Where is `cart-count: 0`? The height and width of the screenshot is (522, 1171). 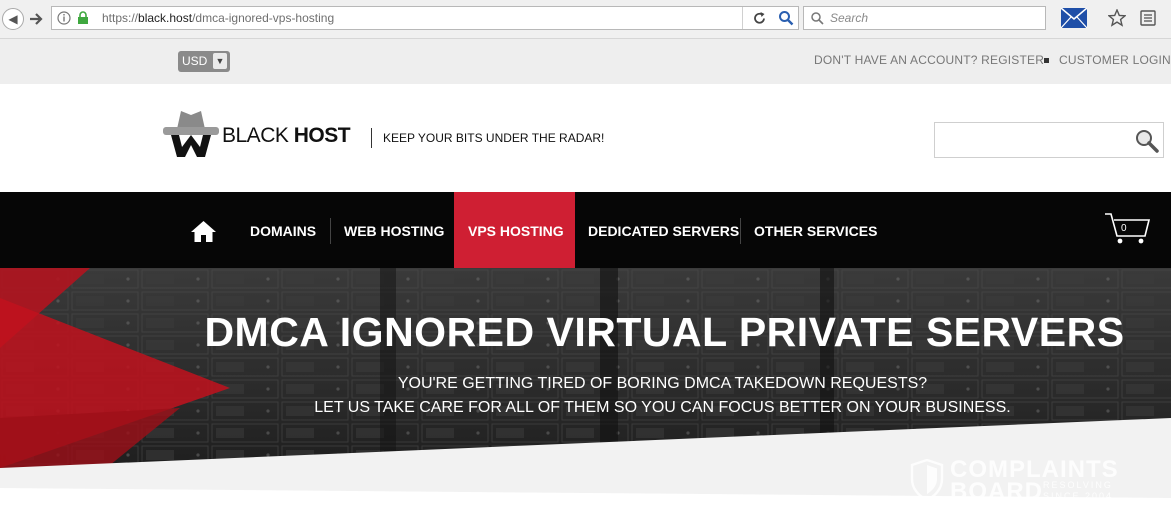 cart-count: 0 is located at coordinates (1124, 228).